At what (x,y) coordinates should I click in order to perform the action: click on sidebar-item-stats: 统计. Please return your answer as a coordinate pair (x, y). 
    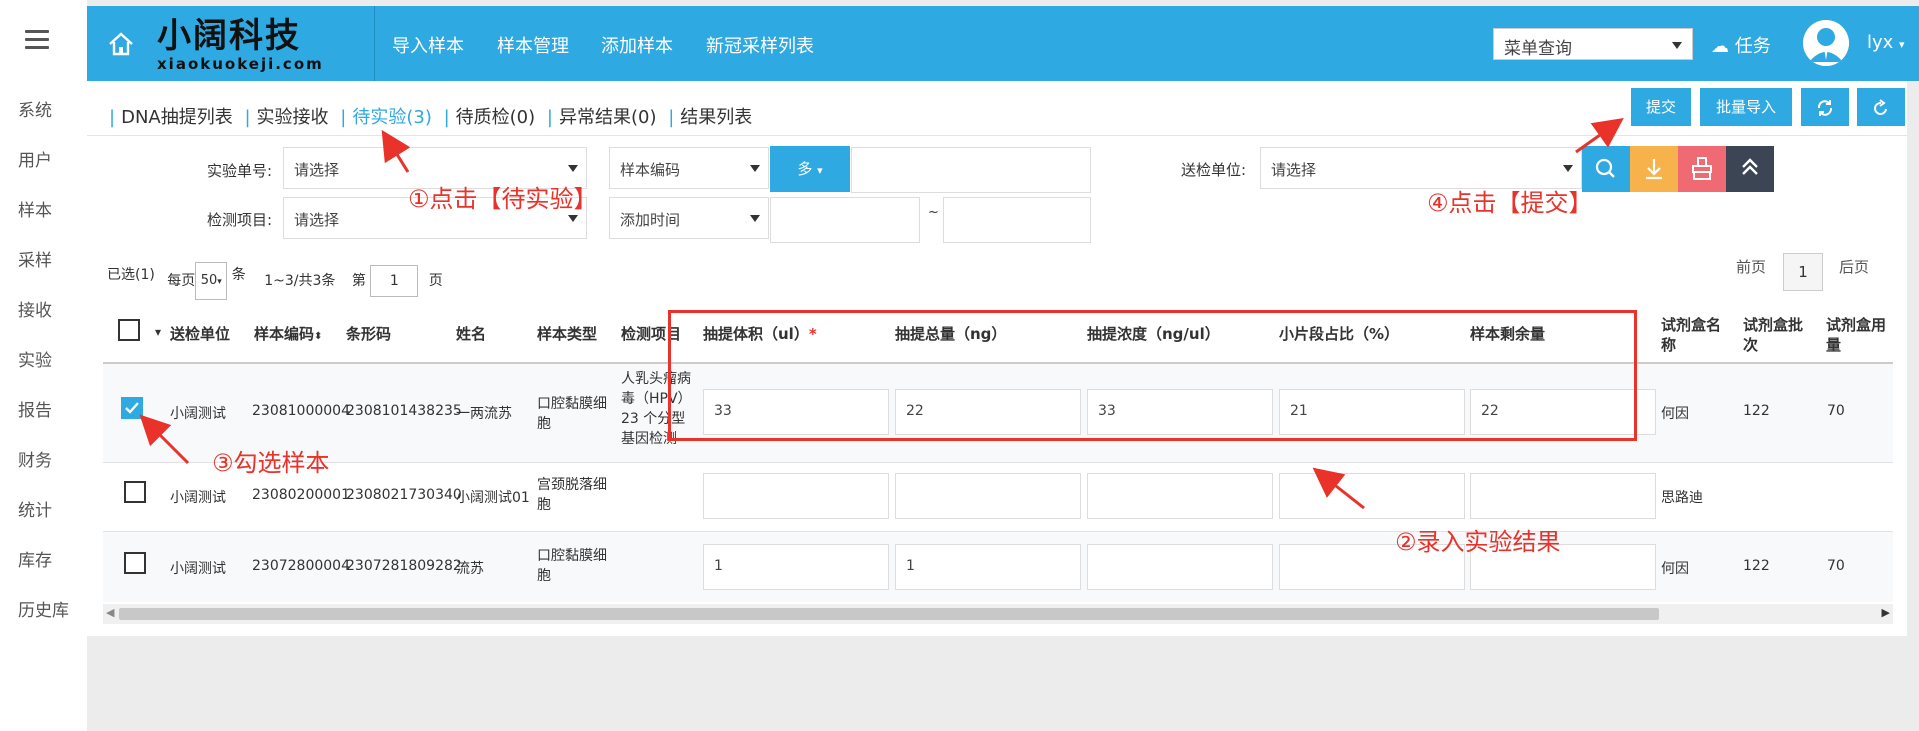
    Looking at the image, I should click on (43, 508).